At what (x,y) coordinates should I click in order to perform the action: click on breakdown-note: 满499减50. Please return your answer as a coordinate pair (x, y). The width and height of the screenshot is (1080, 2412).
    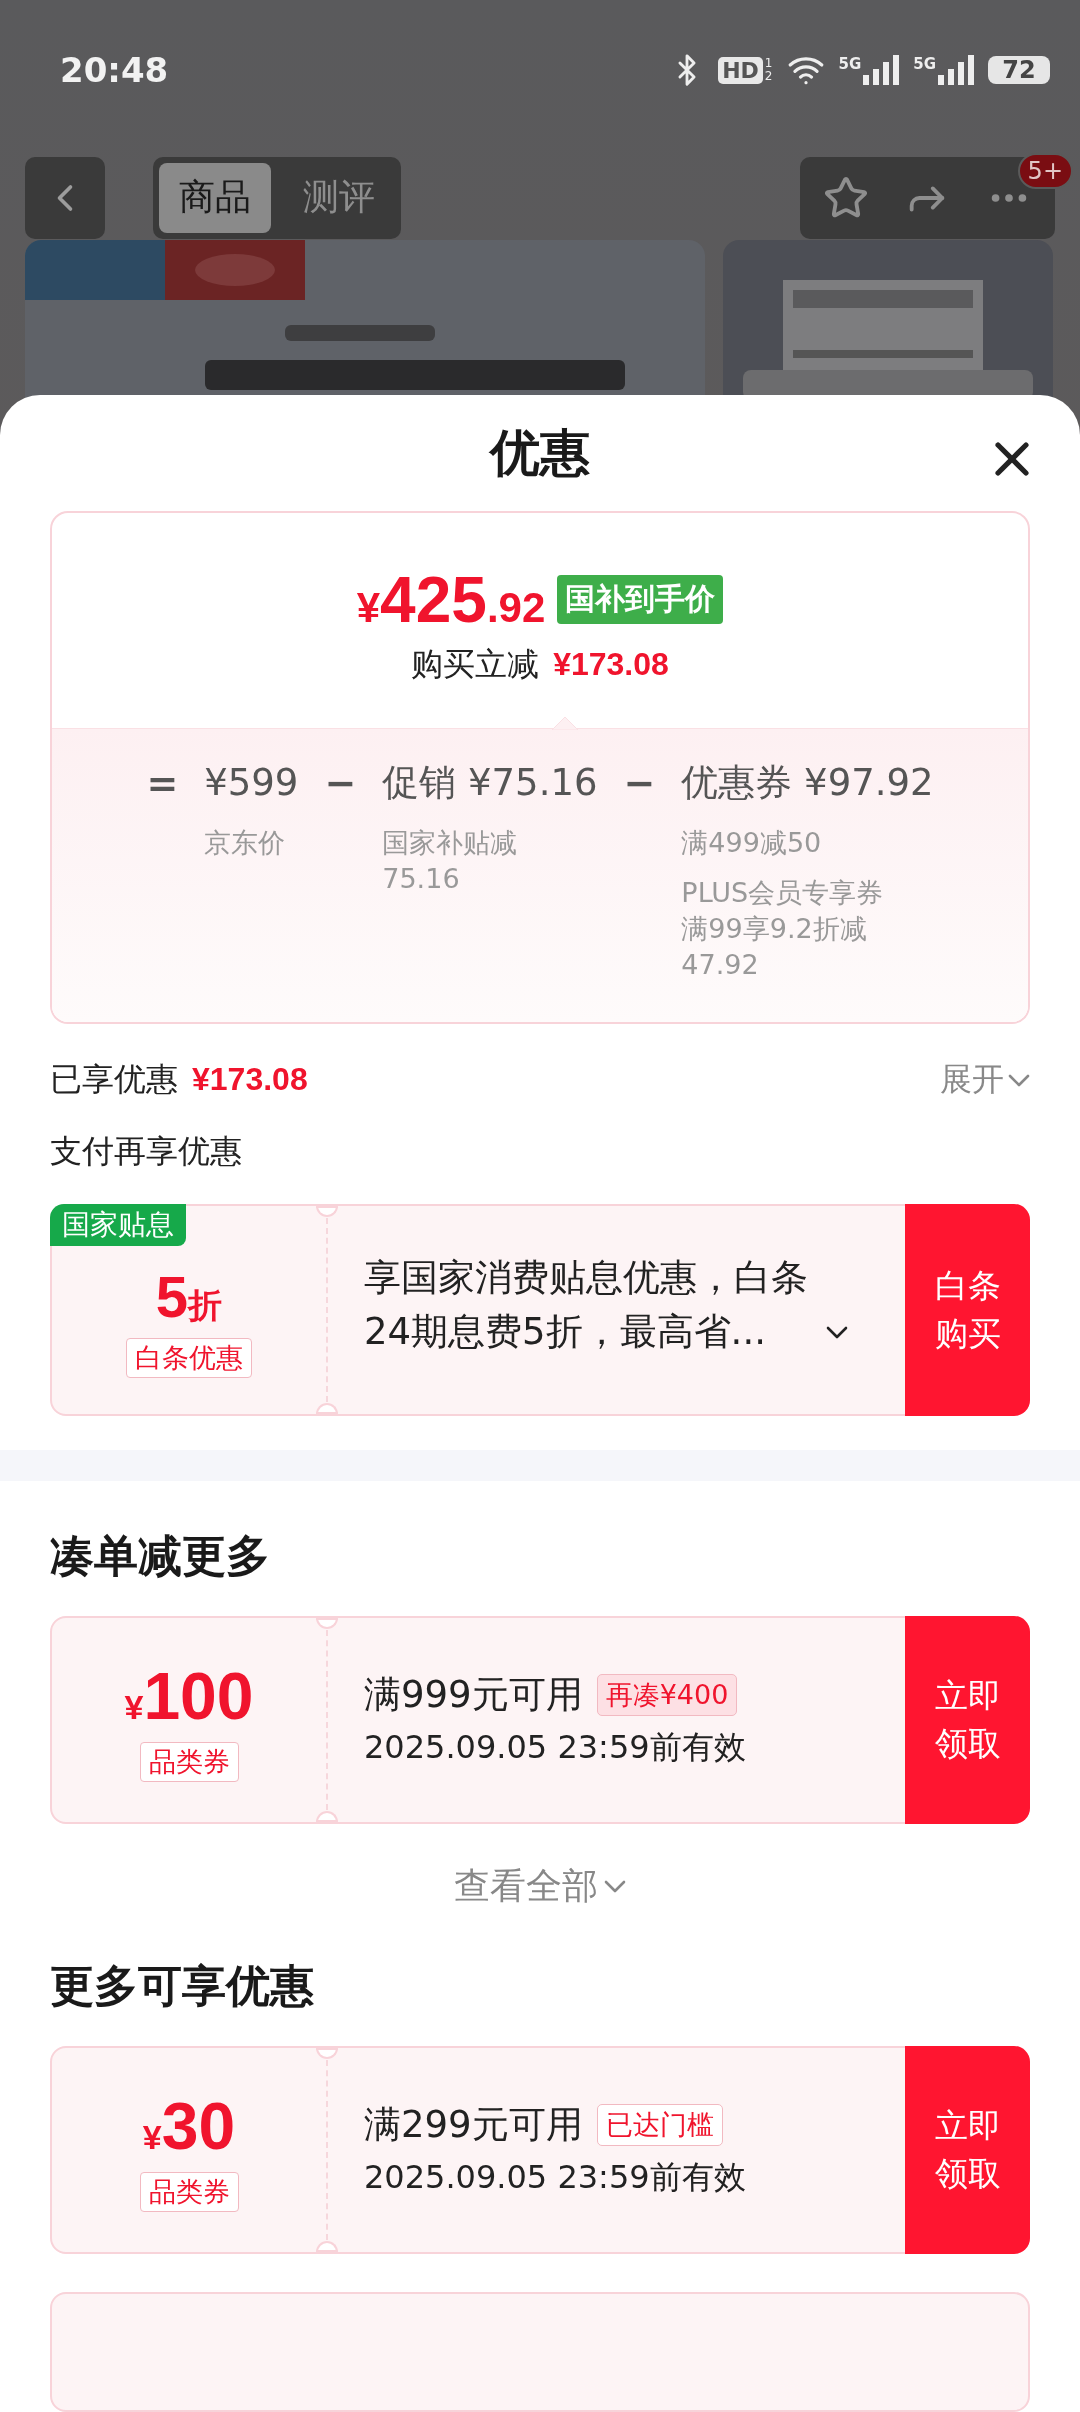
    Looking at the image, I should click on (752, 843).